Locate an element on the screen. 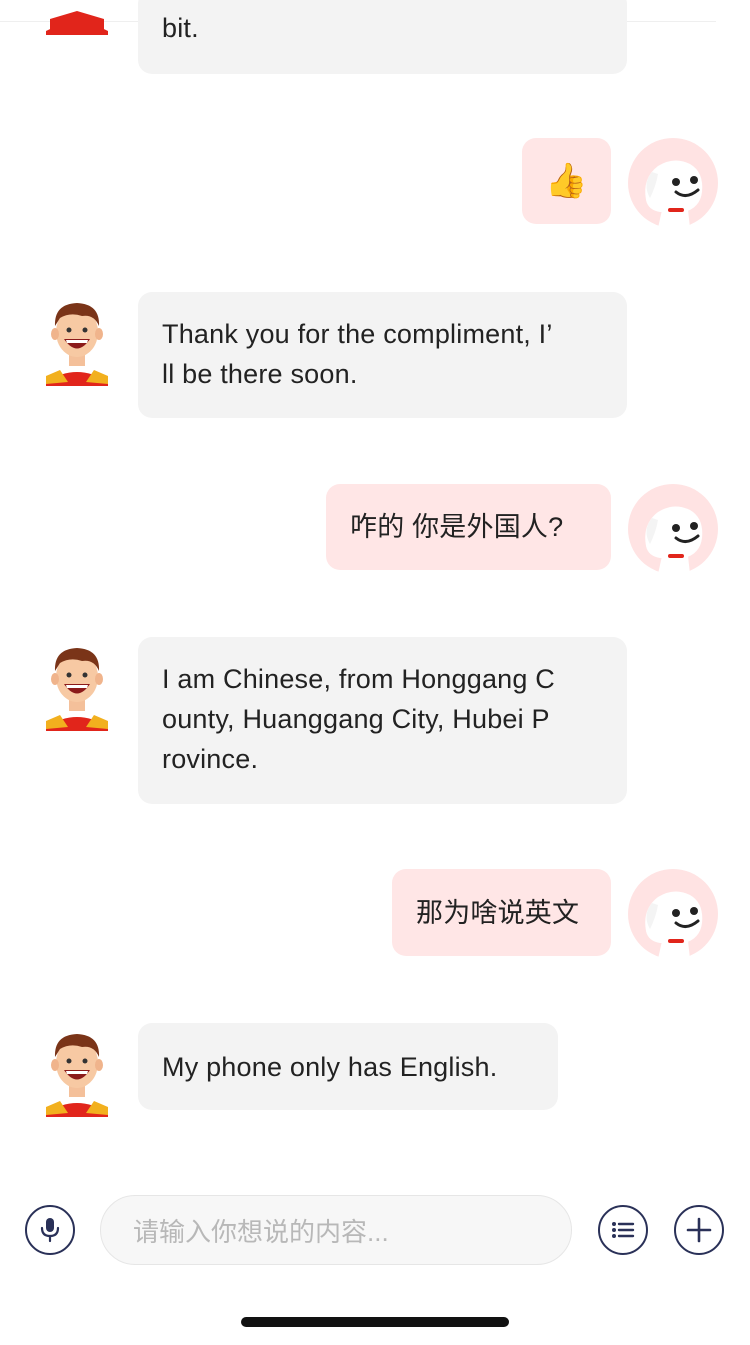 The height and width of the screenshot is (1345, 750). message-bubble-user: 那为啥说英文 is located at coordinates (501, 912).